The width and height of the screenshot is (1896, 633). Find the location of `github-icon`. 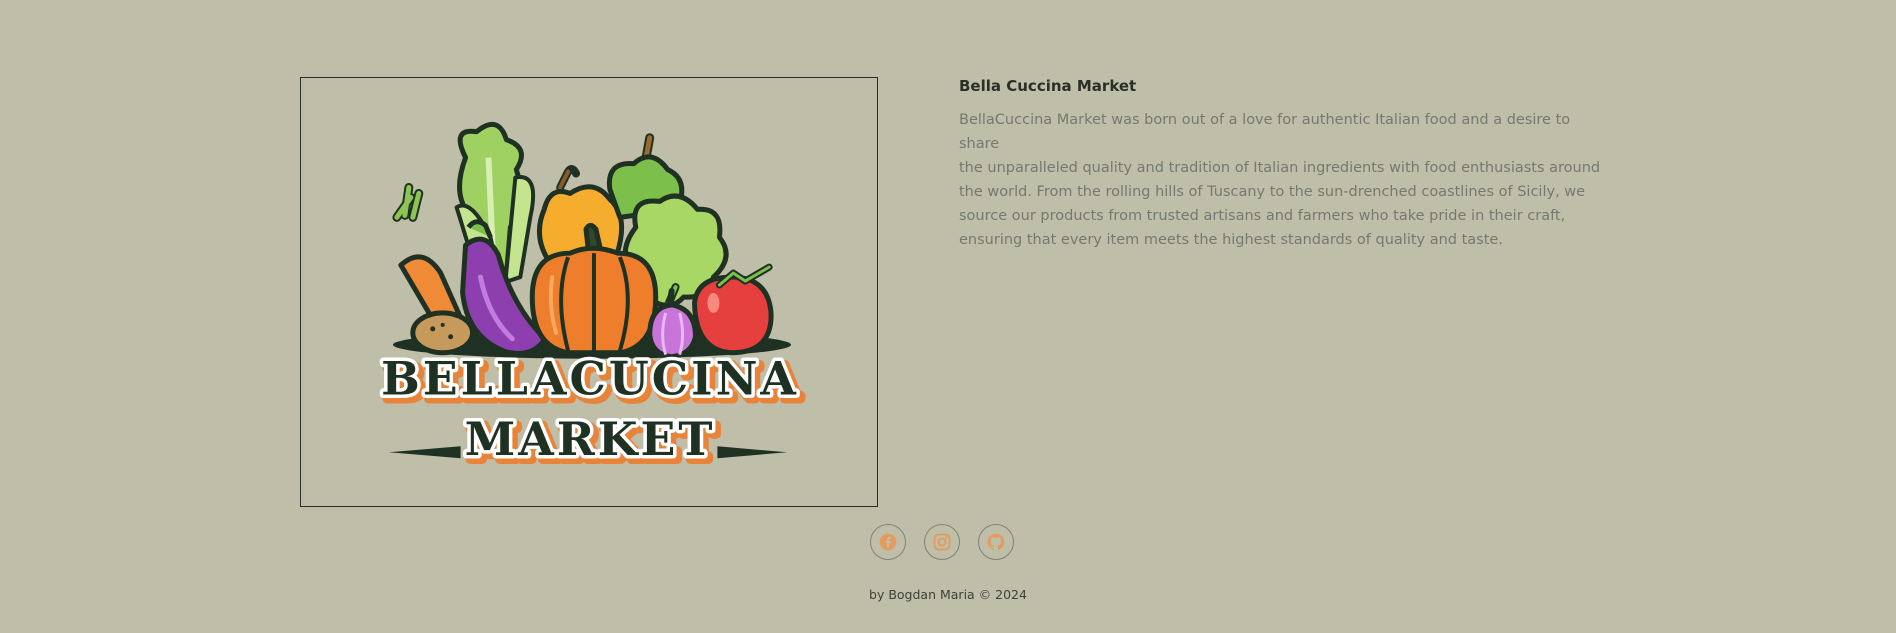

github-icon is located at coordinates (996, 541).